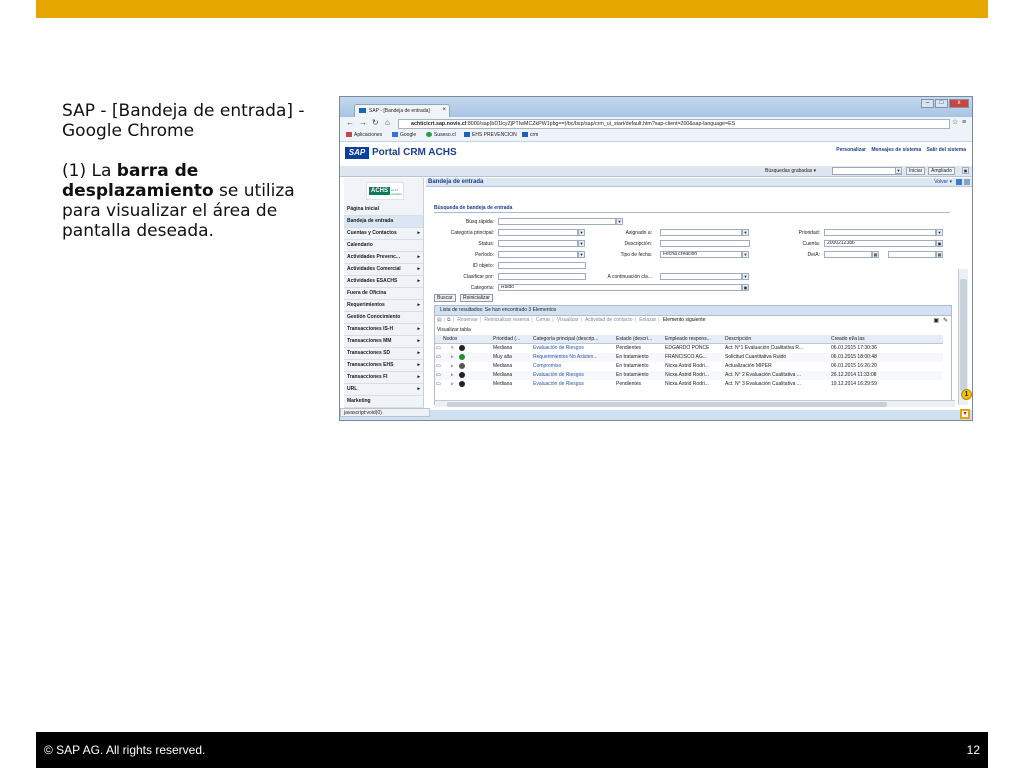 This screenshot has width=1024, height=768. What do you see at coordinates (402, 110) in the screenshot?
I see `browser-tab: SAP - [Bandeja de entrada] ×` at bounding box center [402, 110].